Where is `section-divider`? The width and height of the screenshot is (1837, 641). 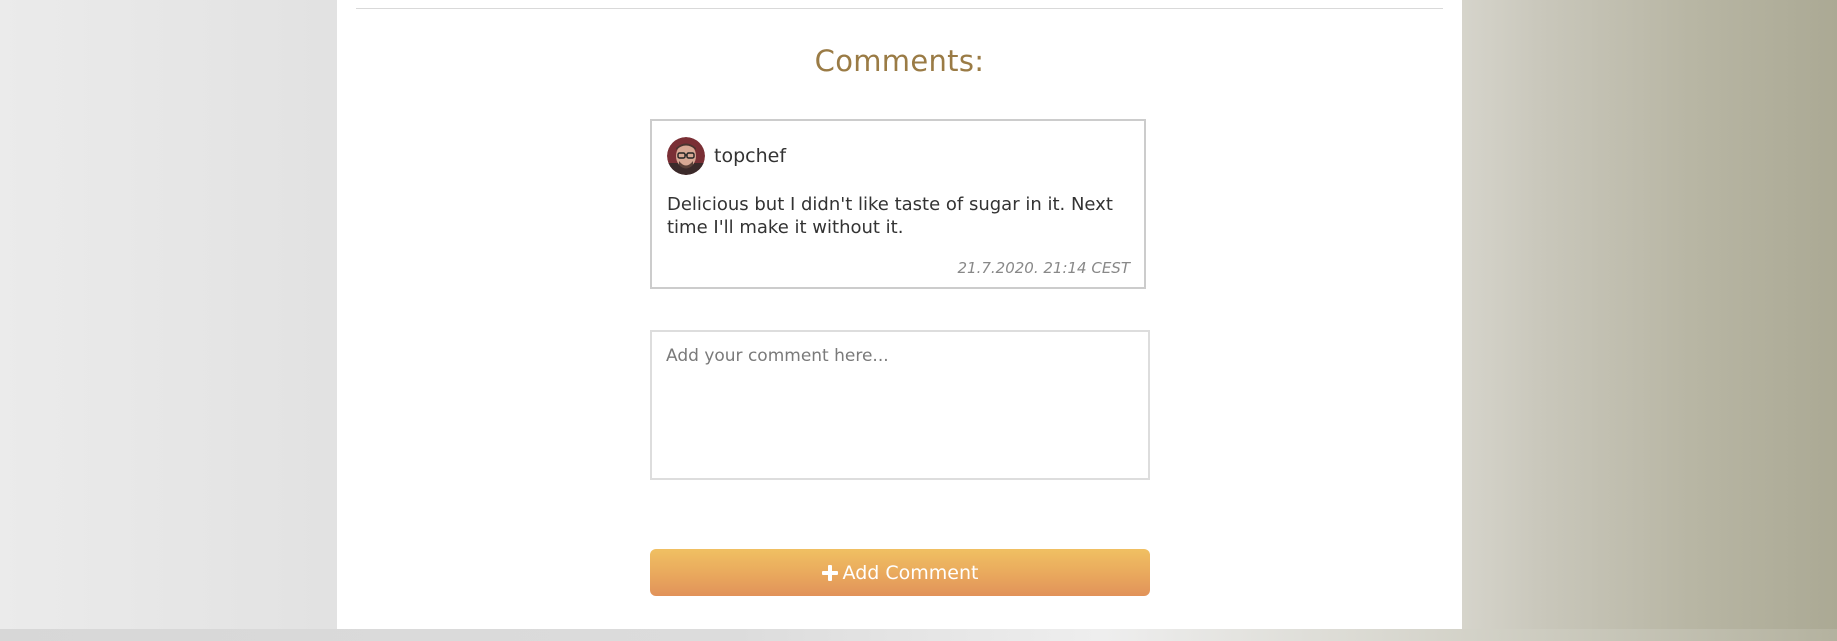 section-divider is located at coordinates (899, 8).